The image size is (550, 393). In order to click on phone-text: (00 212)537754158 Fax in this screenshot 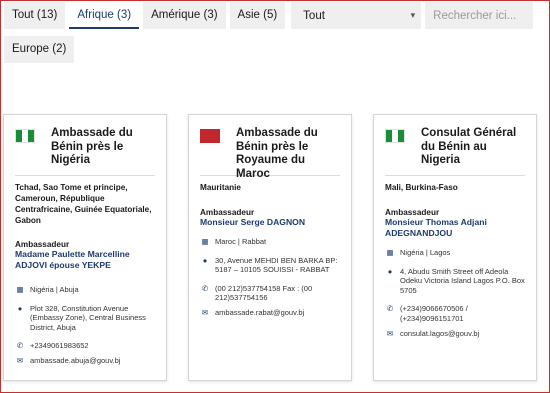, I will do `click(277, 293)`.